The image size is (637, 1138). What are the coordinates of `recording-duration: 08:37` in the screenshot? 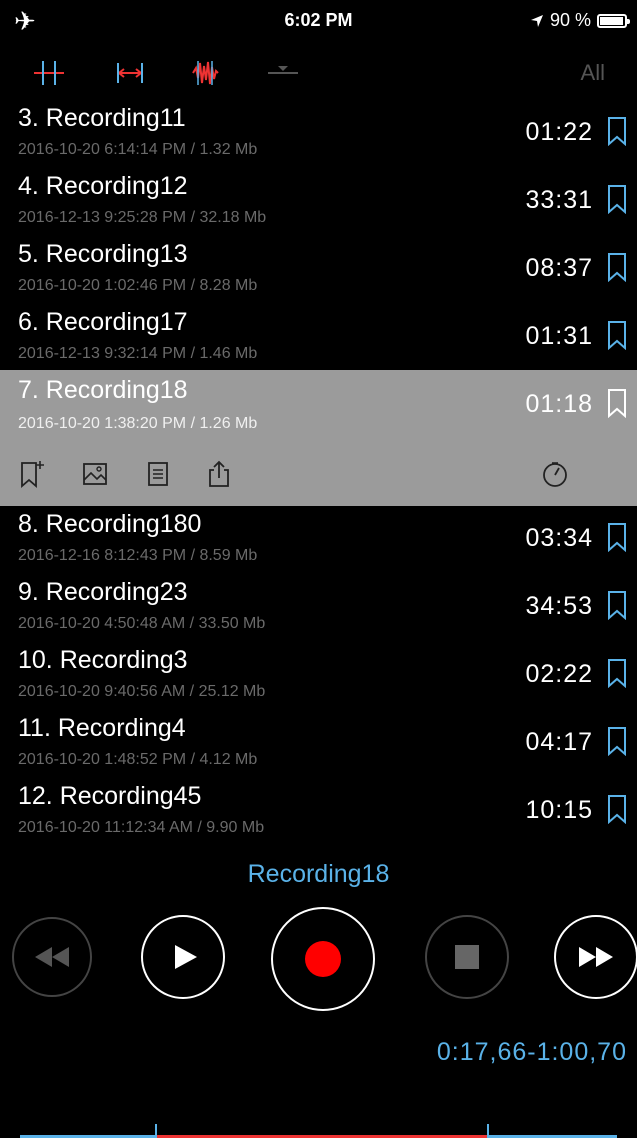 It's located at (559, 268).